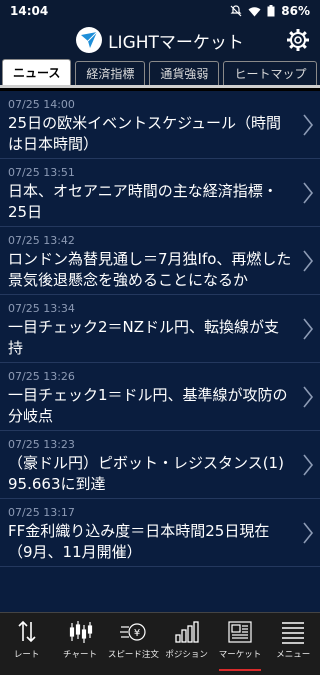  What do you see at coordinates (41, 308) in the screenshot?
I see `news-time: 07/25 13:34` at bounding box center [41, 308].